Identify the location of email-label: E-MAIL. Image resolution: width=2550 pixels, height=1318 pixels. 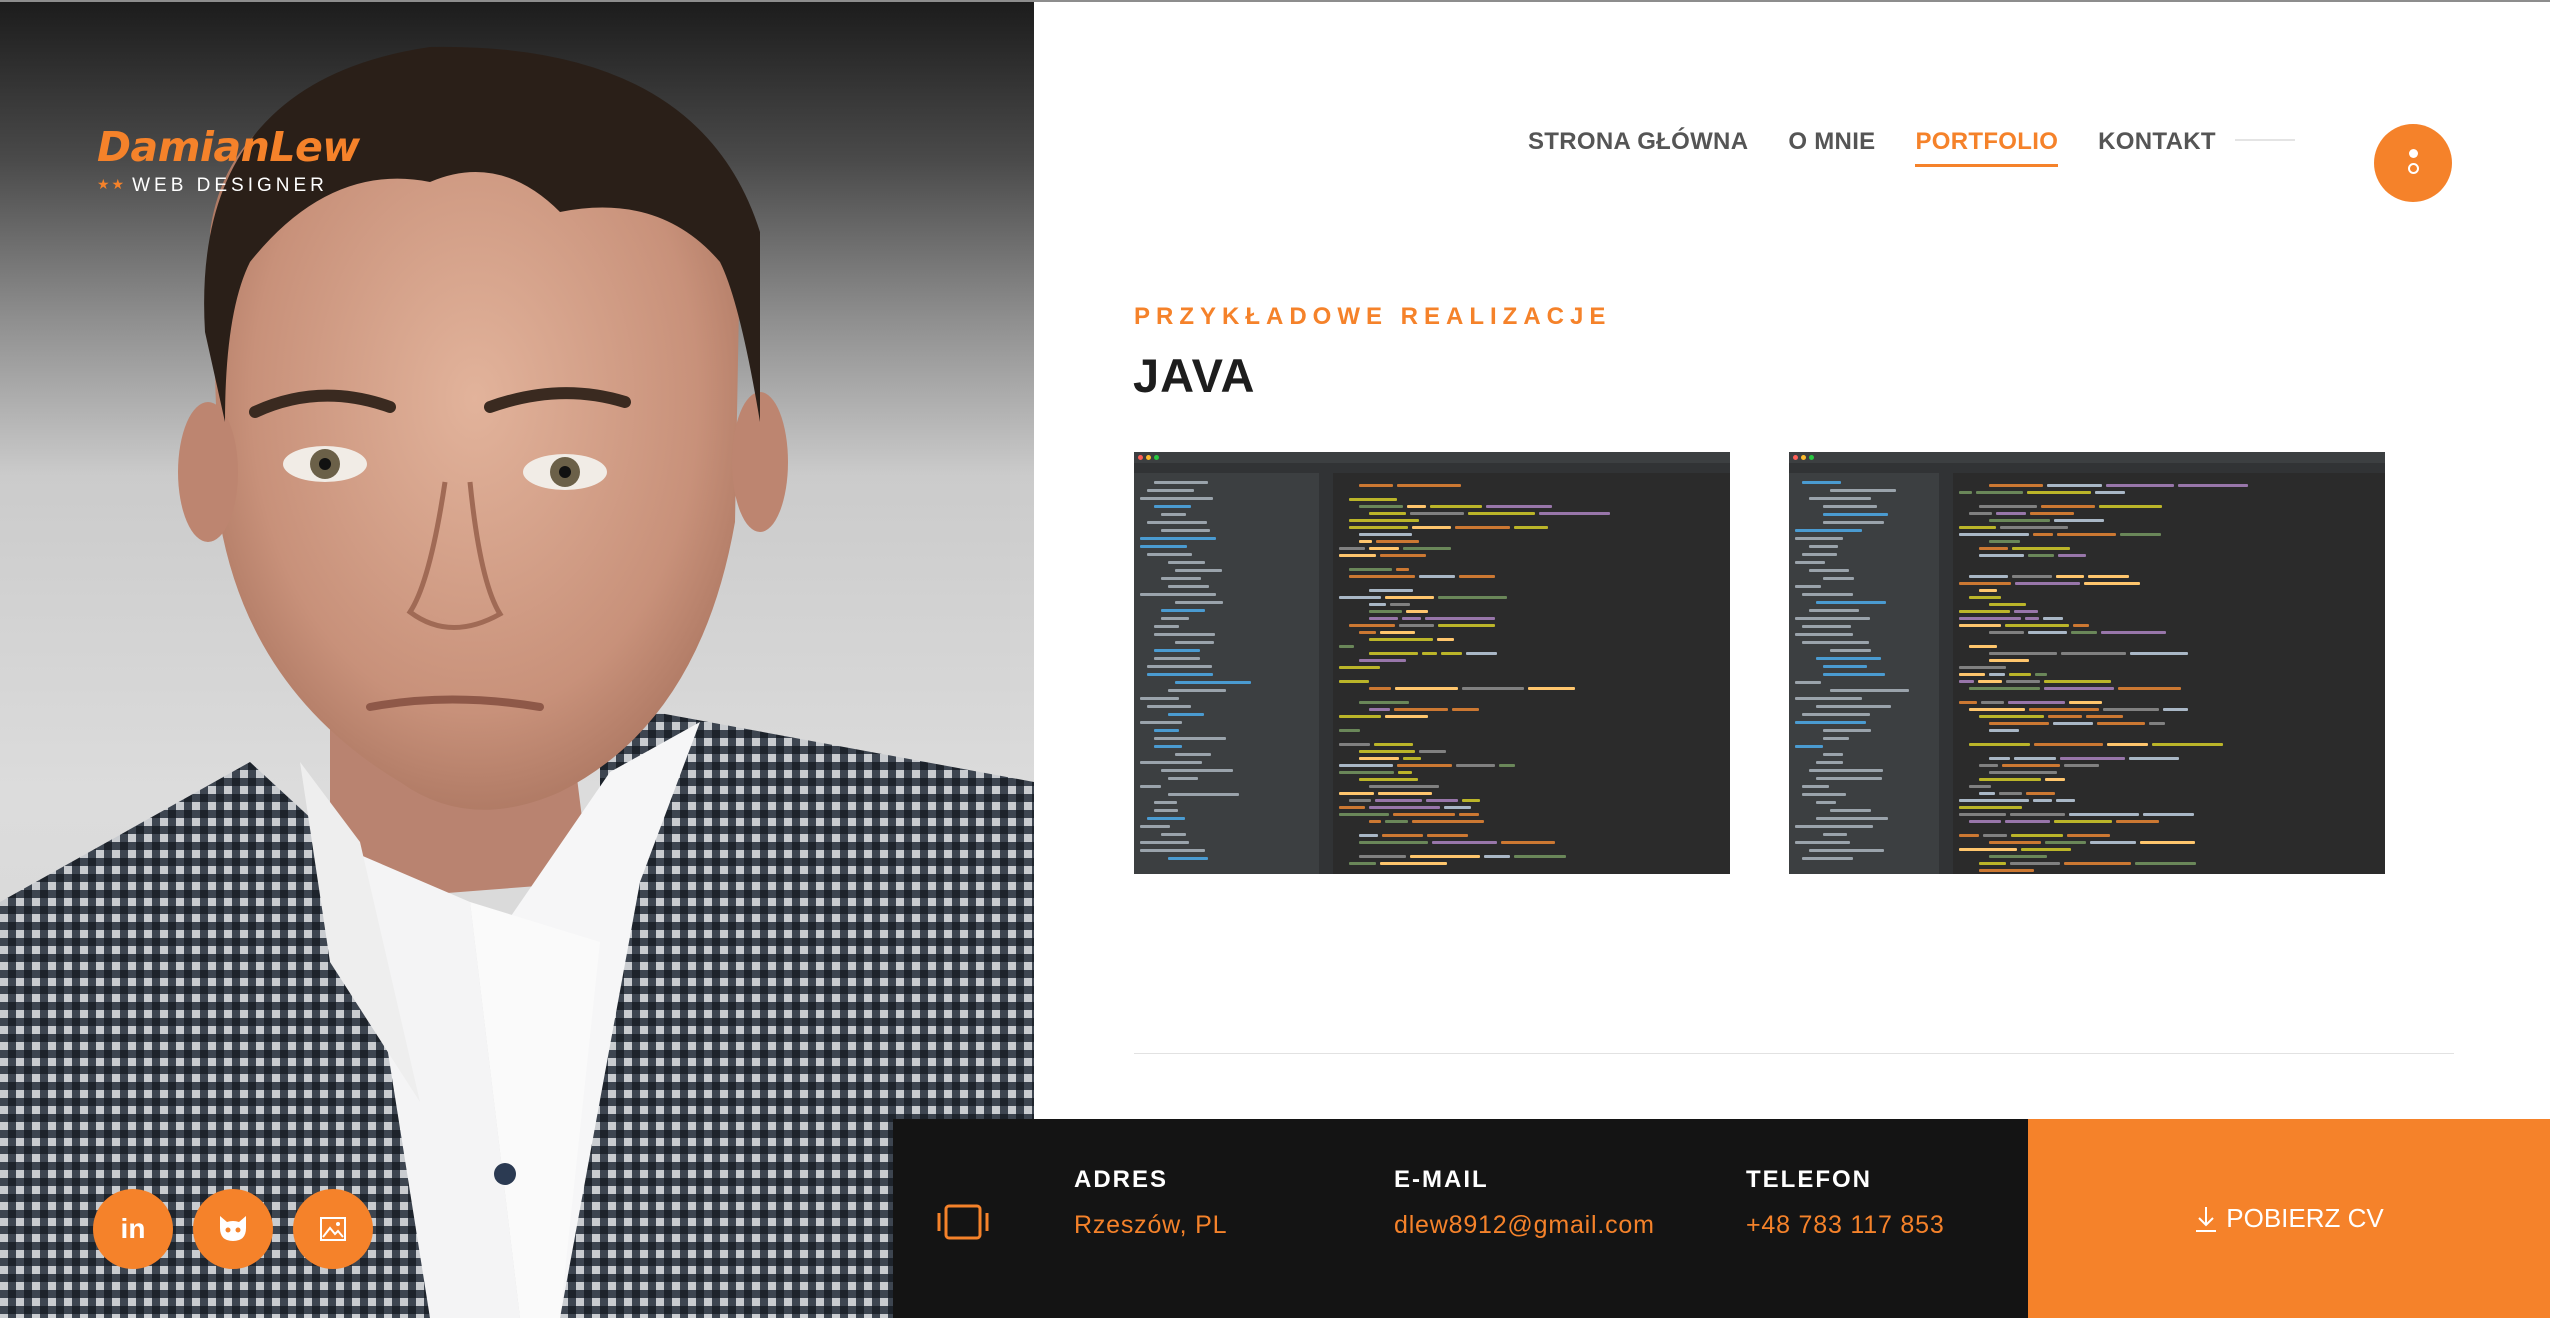
(1441, 1179).